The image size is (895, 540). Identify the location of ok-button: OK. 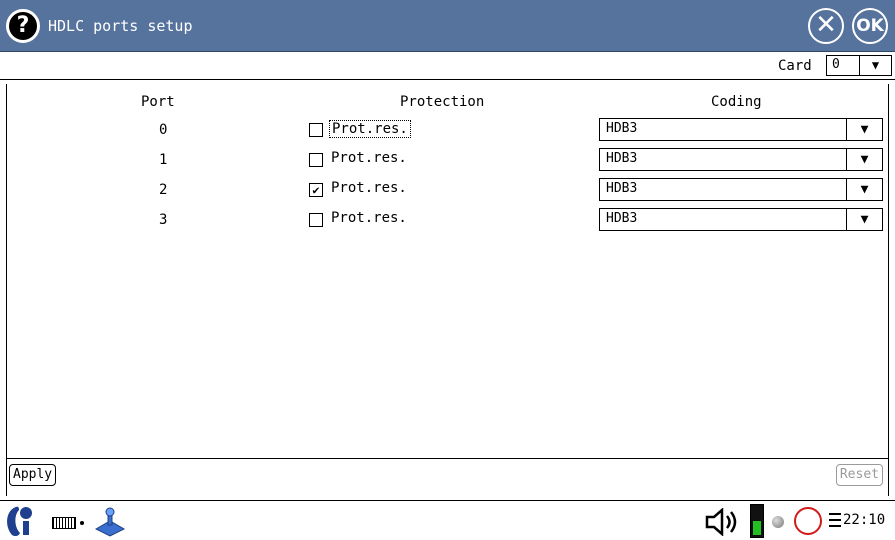
(870, 26).